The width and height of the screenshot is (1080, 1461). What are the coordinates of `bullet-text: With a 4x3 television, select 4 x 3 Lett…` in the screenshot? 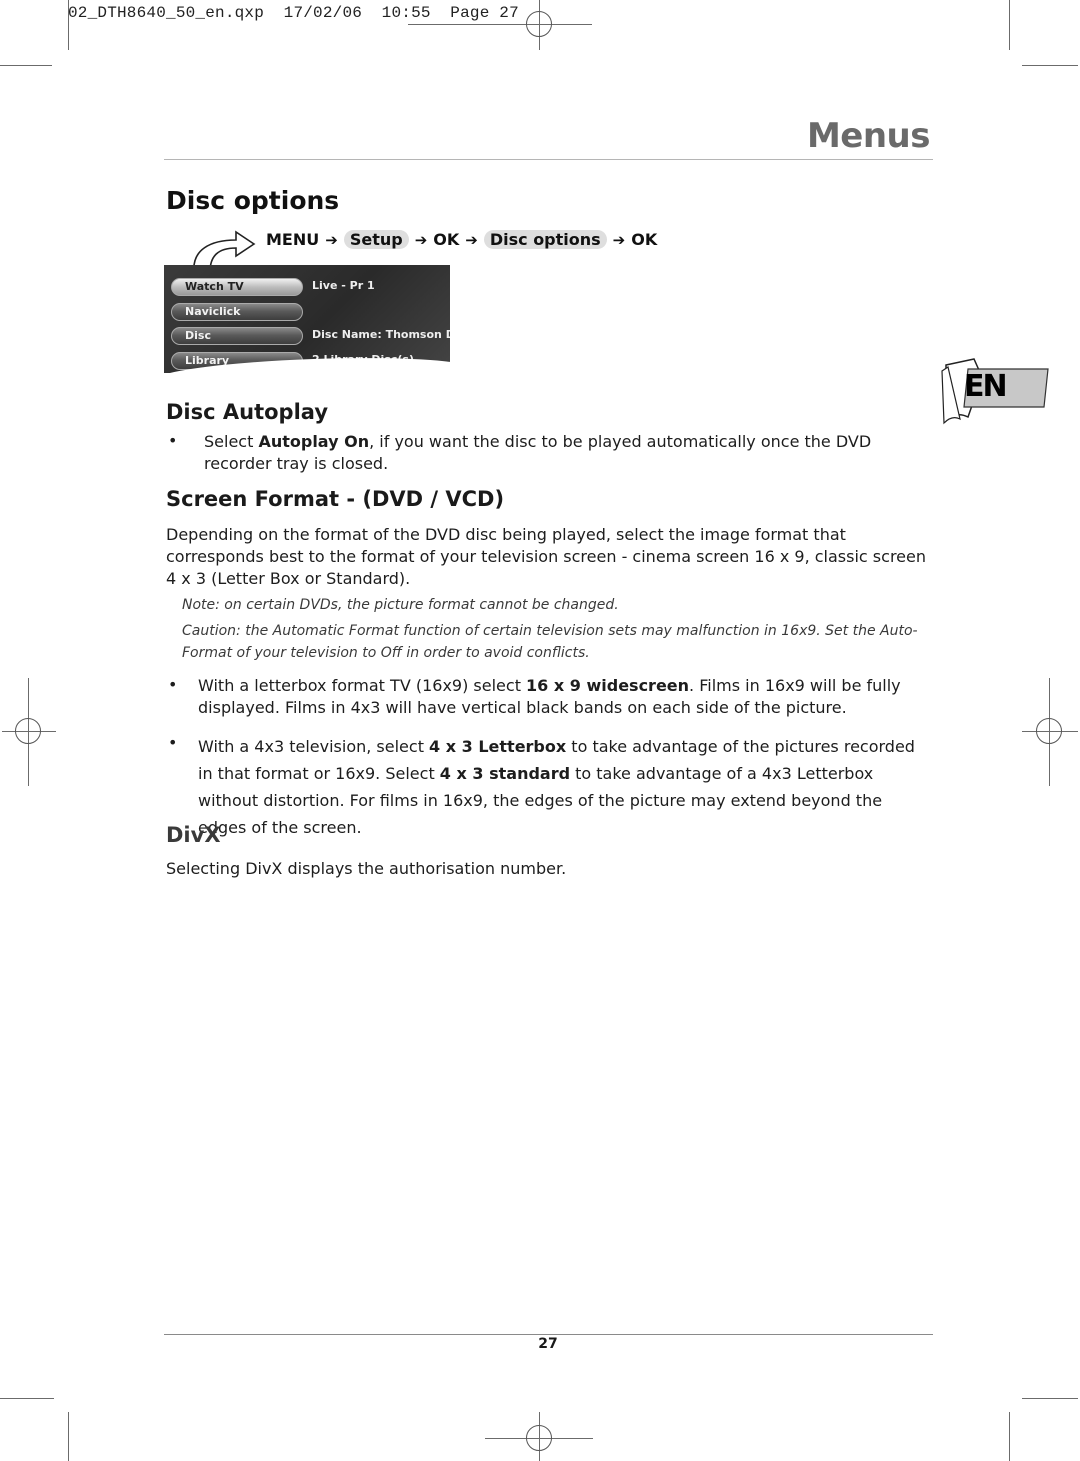 It's located at (564, 787).